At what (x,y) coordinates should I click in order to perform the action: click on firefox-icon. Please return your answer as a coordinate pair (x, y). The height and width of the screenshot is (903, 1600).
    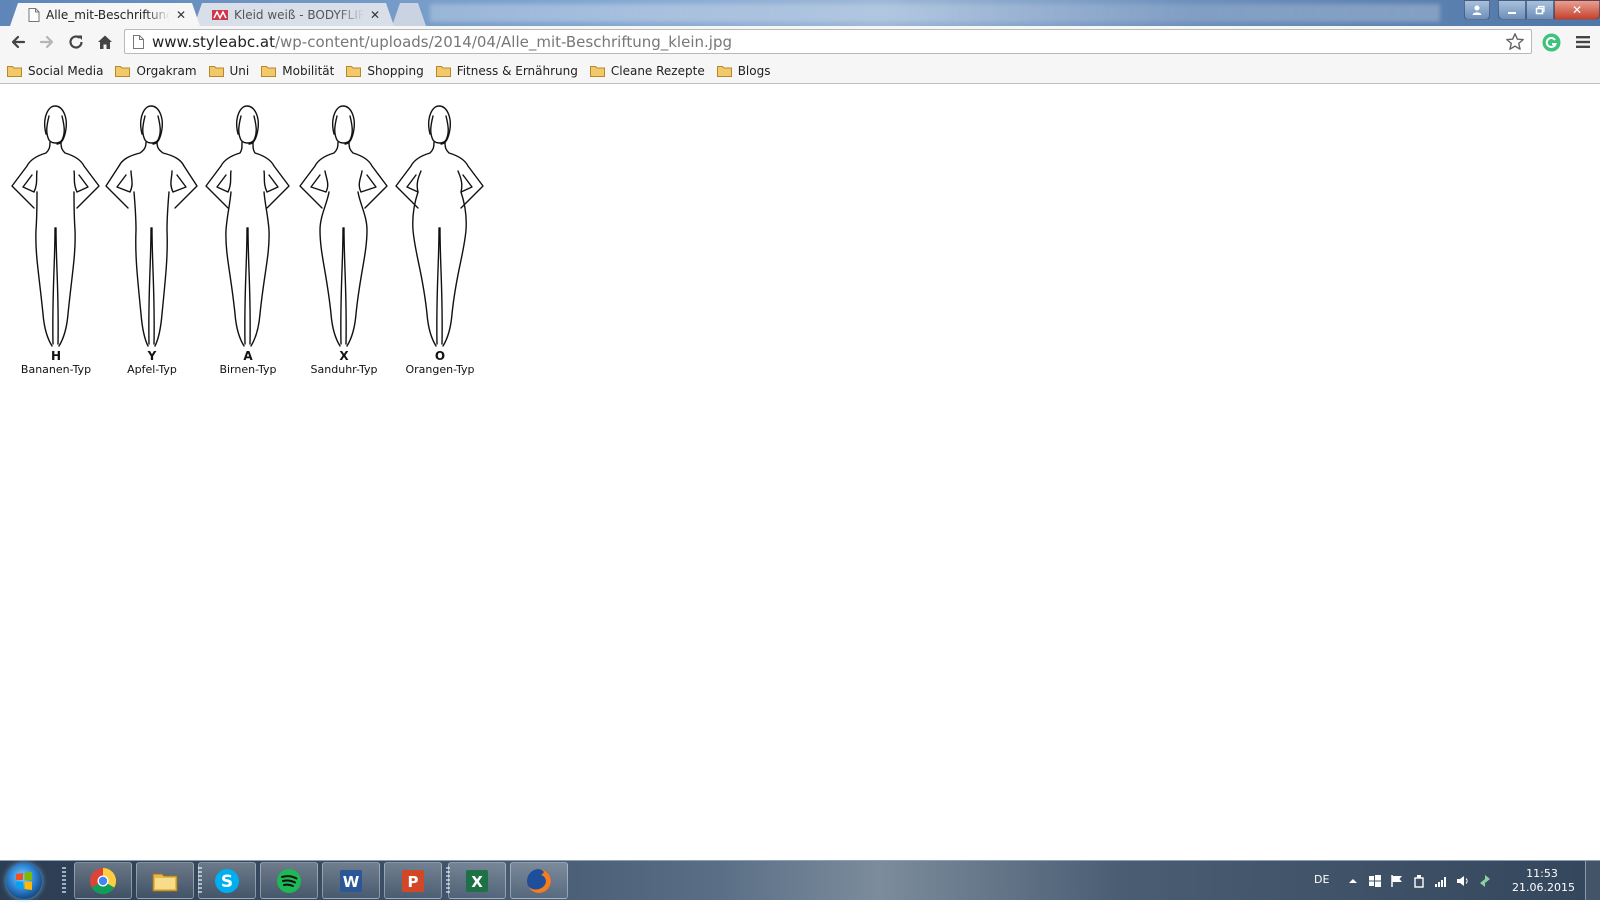
    Looking at the image, I should click on (539, 880).